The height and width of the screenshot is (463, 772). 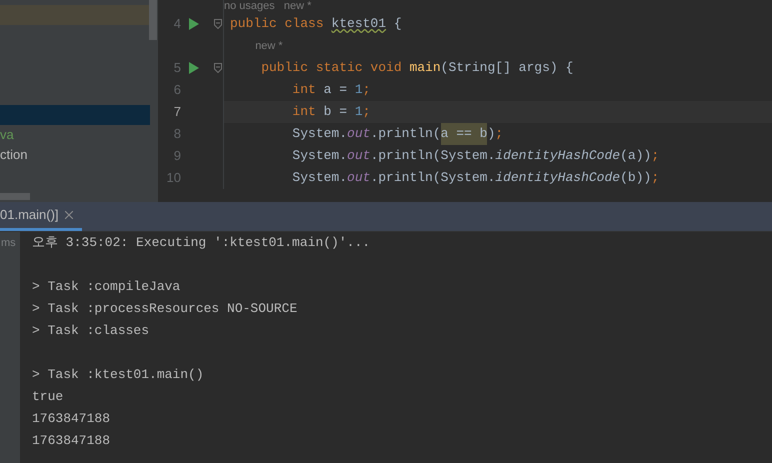 What do you see at coordinates (165, 309) in the screenshot?
I see `console-line: > Task :processResources NO-SOURCE` at bounding box center [165, 309].